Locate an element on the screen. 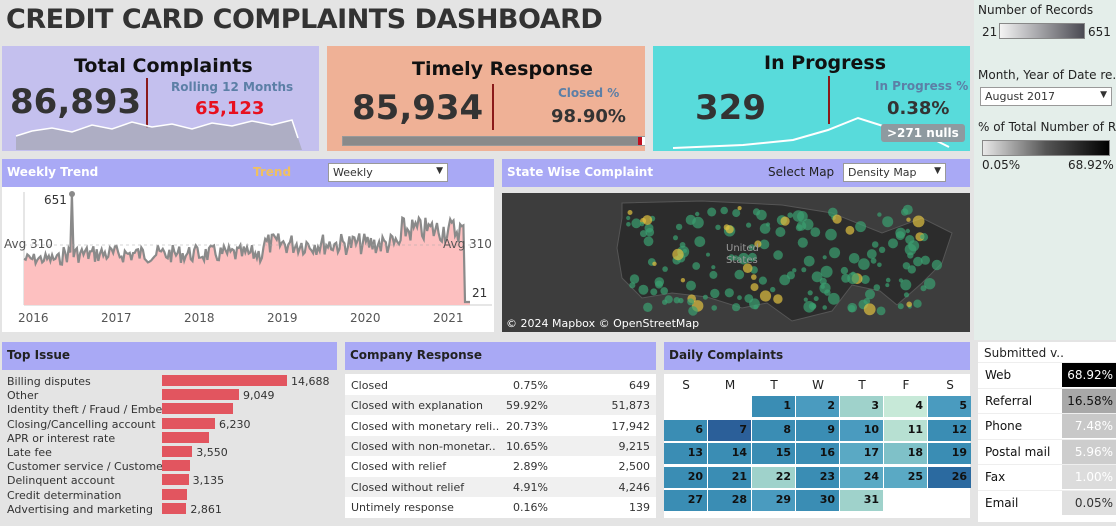  calendar-day: 9 is located at coordinates (817, 430).